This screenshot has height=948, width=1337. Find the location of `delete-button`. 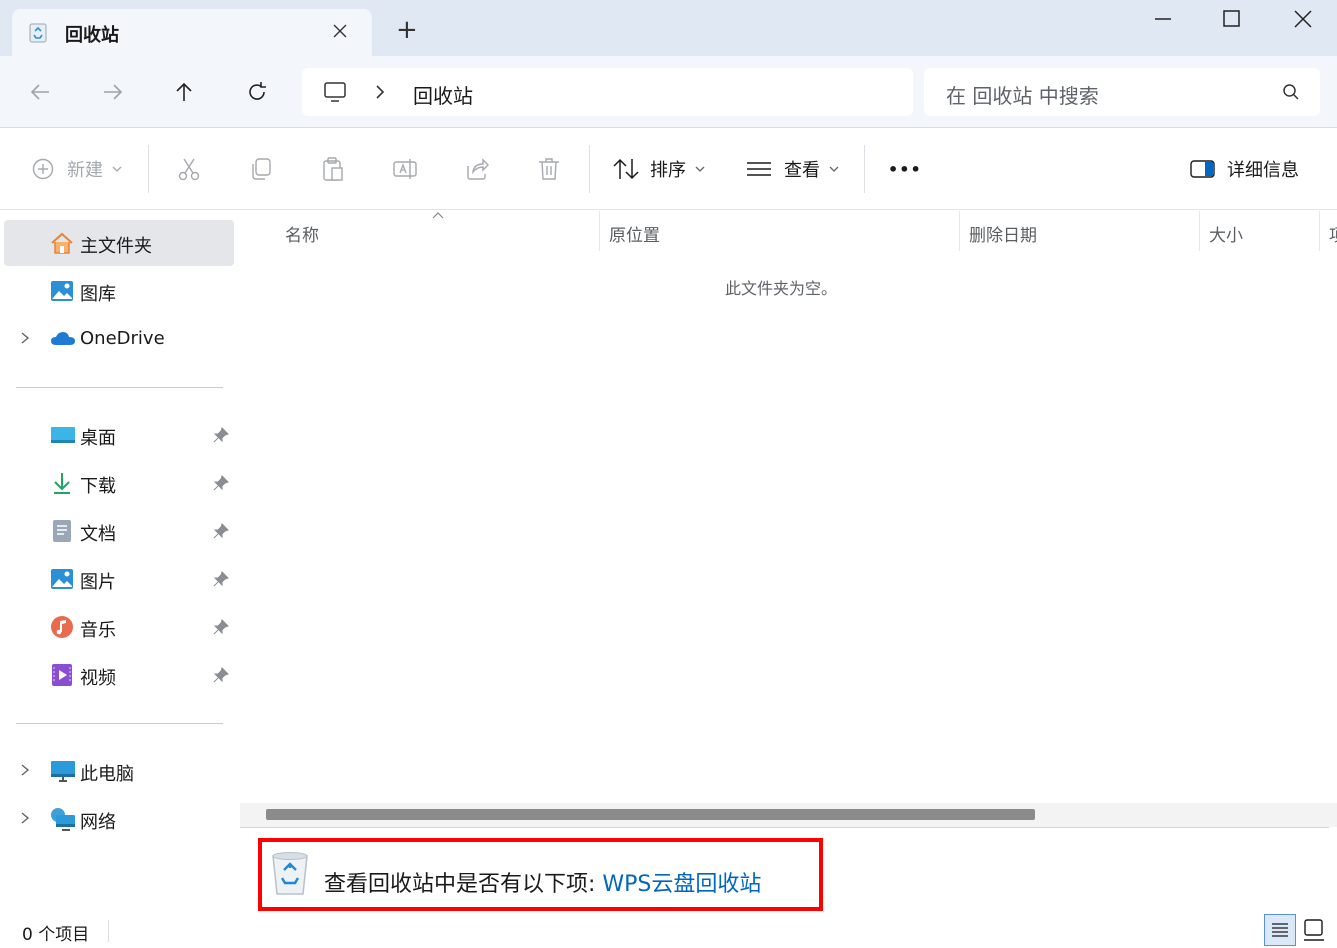

delete-button is located at coordinates (549, 169).